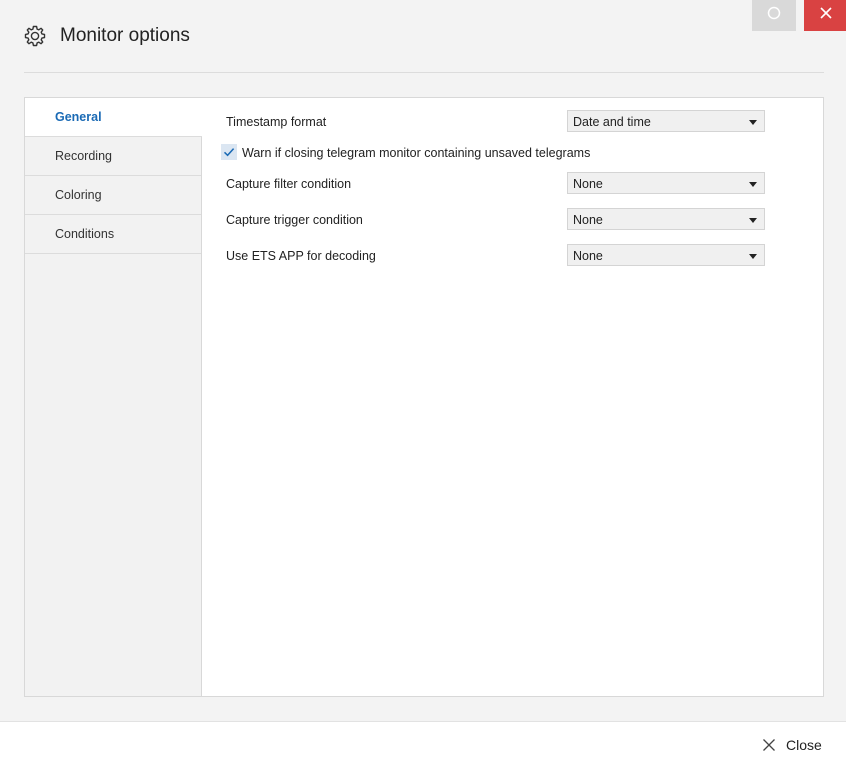  I want to click on restore-button, so click(774, 15).